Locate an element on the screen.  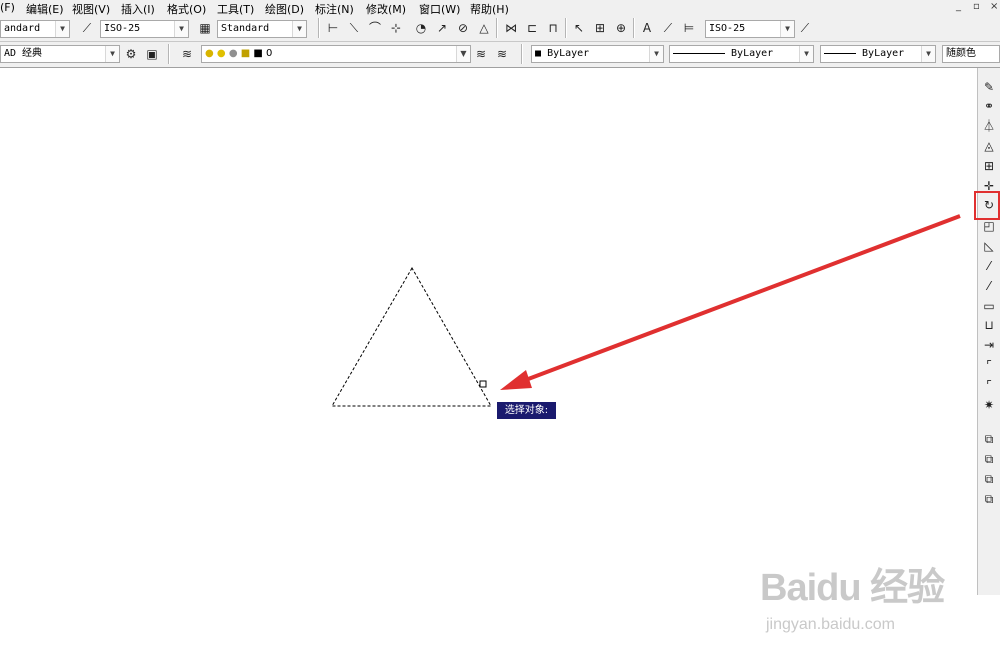
dim-edit-icon: A is located at coordinates (647, 28).